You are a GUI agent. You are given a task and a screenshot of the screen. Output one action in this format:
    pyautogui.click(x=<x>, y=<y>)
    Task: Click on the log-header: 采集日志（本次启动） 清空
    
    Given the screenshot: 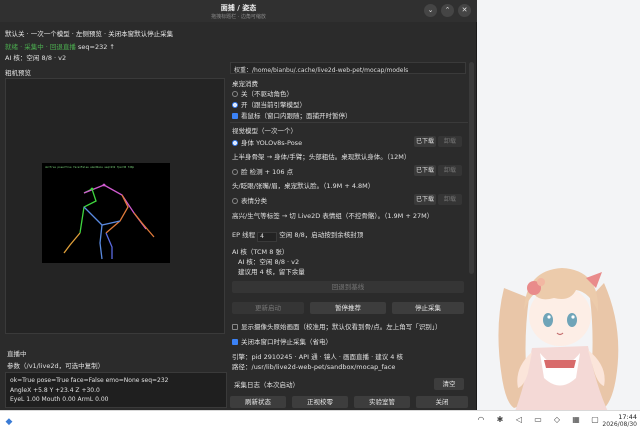 What is the action you would take?
    pyautogui.click(x=349, y=384)
    